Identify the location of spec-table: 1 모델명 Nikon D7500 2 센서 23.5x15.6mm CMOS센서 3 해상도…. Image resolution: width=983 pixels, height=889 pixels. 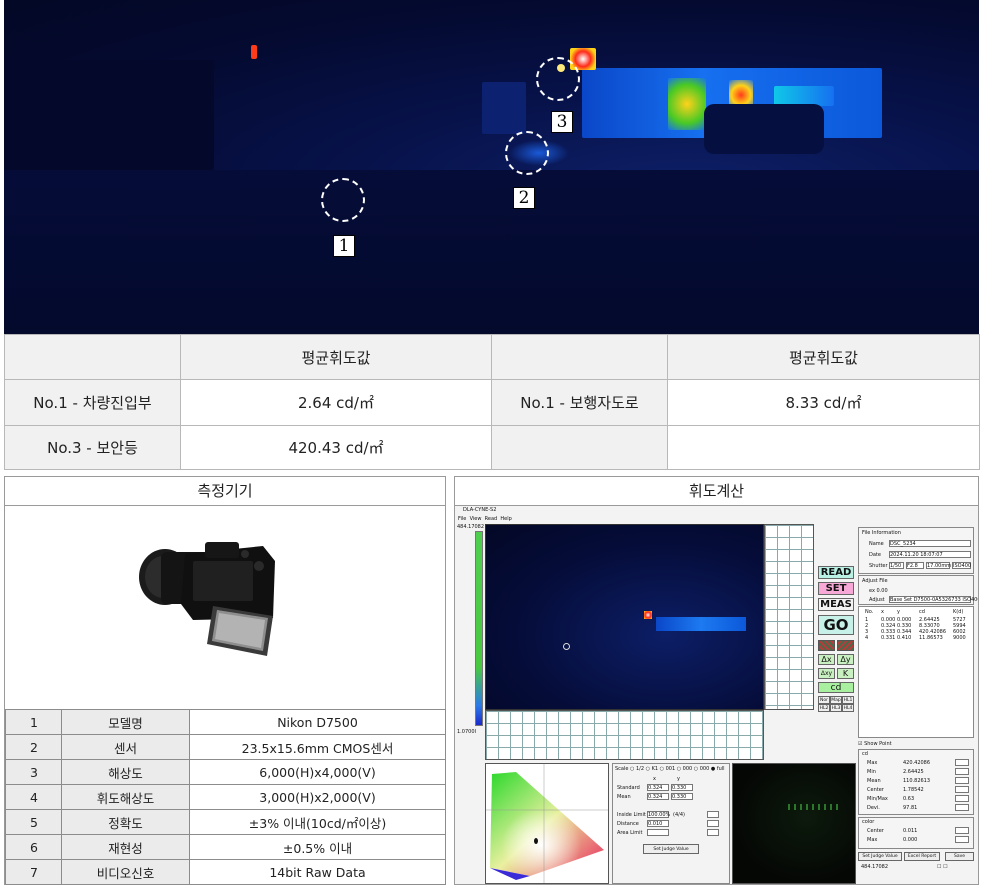
(225, 797).